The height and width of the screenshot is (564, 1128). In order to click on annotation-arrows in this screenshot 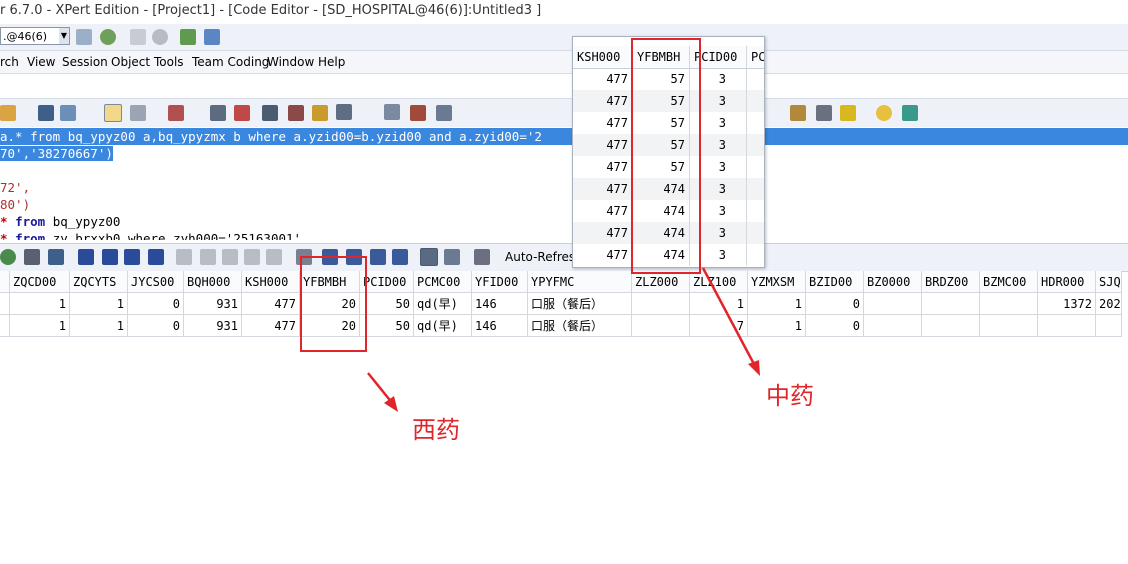, I will do `click(563, 339)`.